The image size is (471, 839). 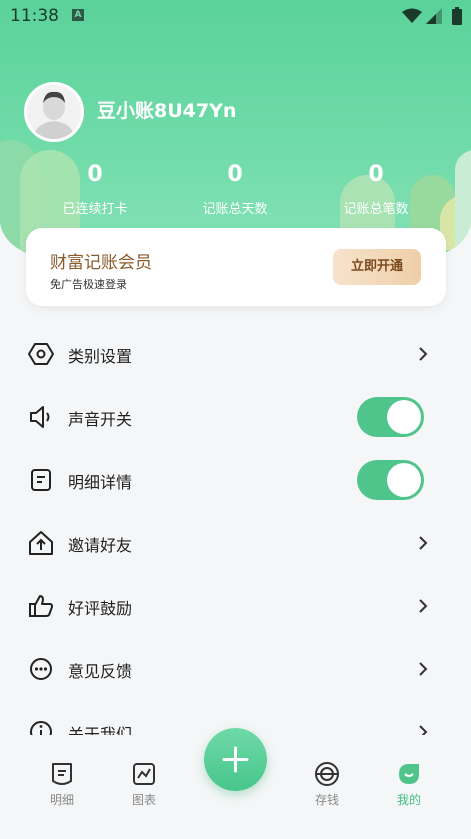 What do you see at coordinates (144, 774) in the screenshot?
I see `chart-icon` at bounding box center [144, 774].